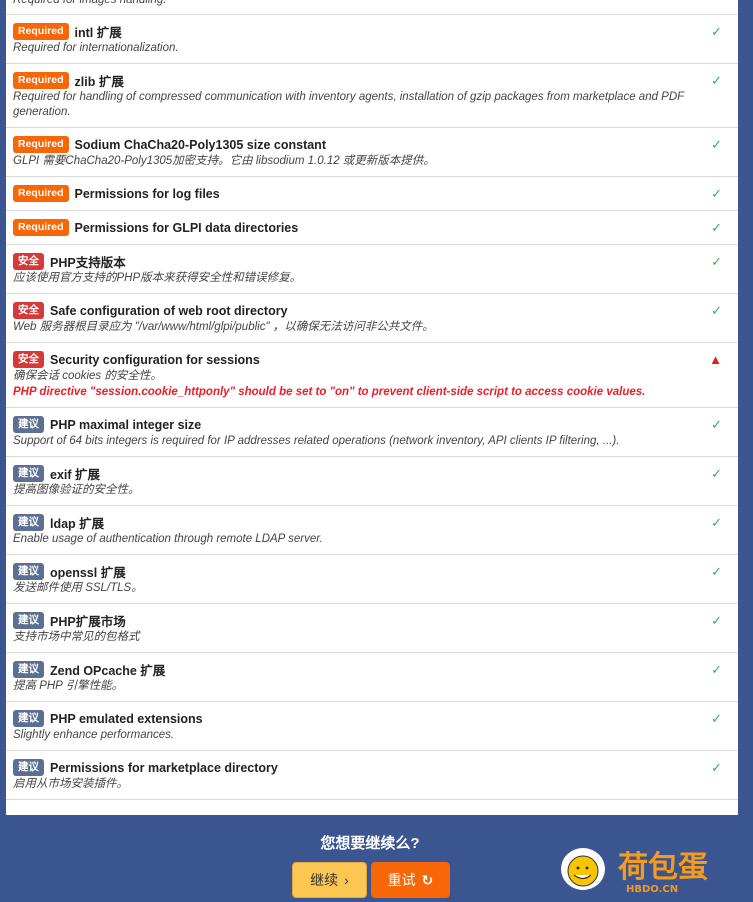 The width and height of the screenshot is (753, 902). Describe the element at coordinates (108, 671) in the screenshot. I see `requirement-title: Zend OPcache 扩展` at that location.